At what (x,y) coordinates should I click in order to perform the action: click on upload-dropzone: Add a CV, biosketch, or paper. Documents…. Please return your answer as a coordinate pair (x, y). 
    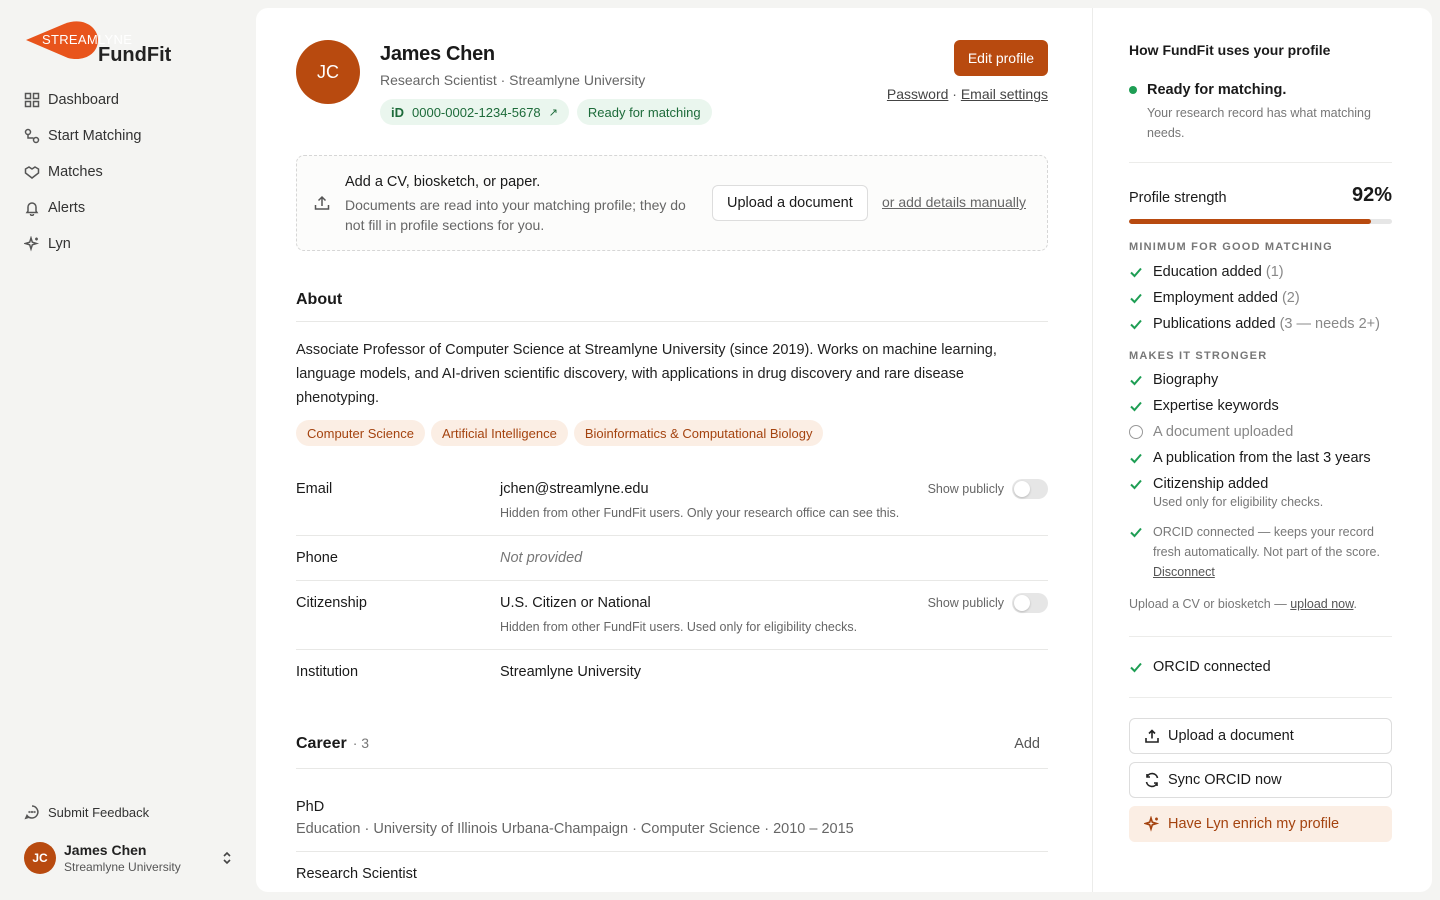
    Looking at the image, I should click on (672, 203).